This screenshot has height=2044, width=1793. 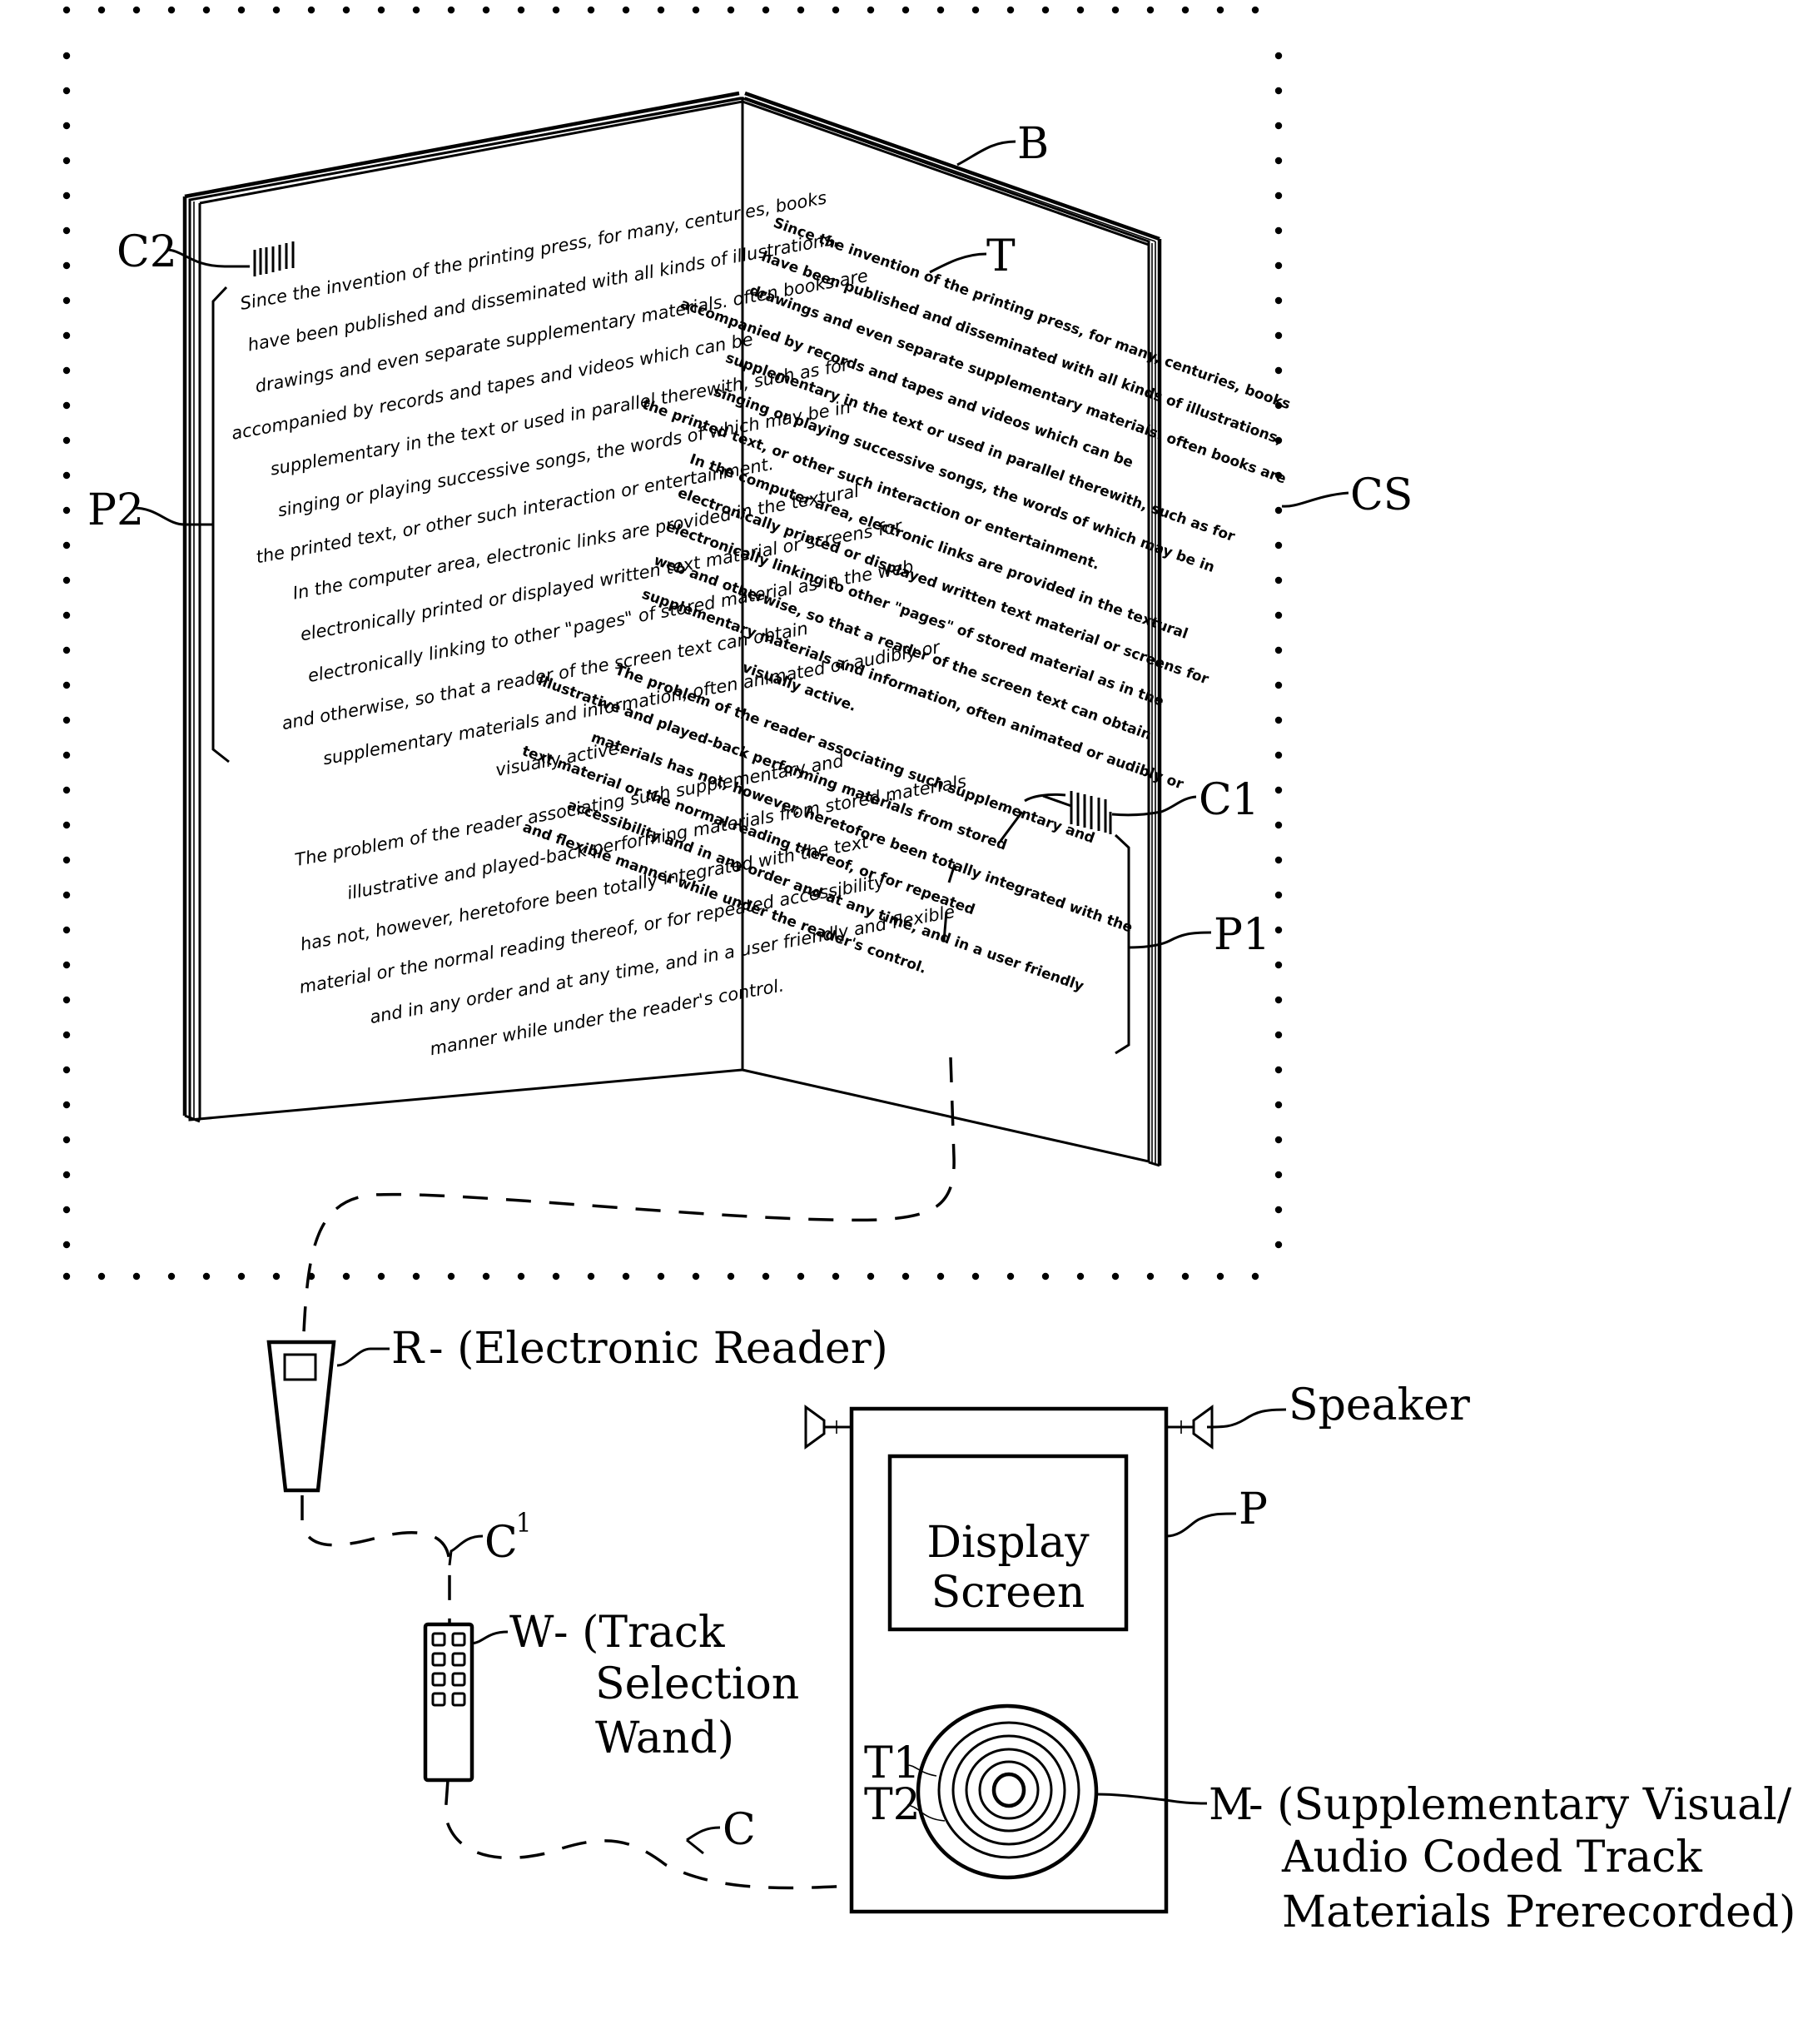 What do you see at coordinates (1008, 1543) in the screenshot?
I see `screen-text-1: Display` at bounding box center [1008, 1543].